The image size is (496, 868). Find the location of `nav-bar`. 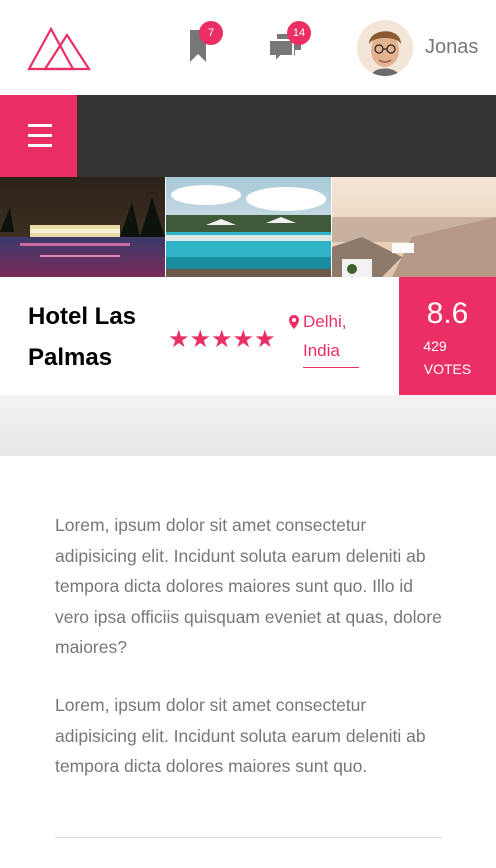

nav-bar is located at coordinates (248, 136).